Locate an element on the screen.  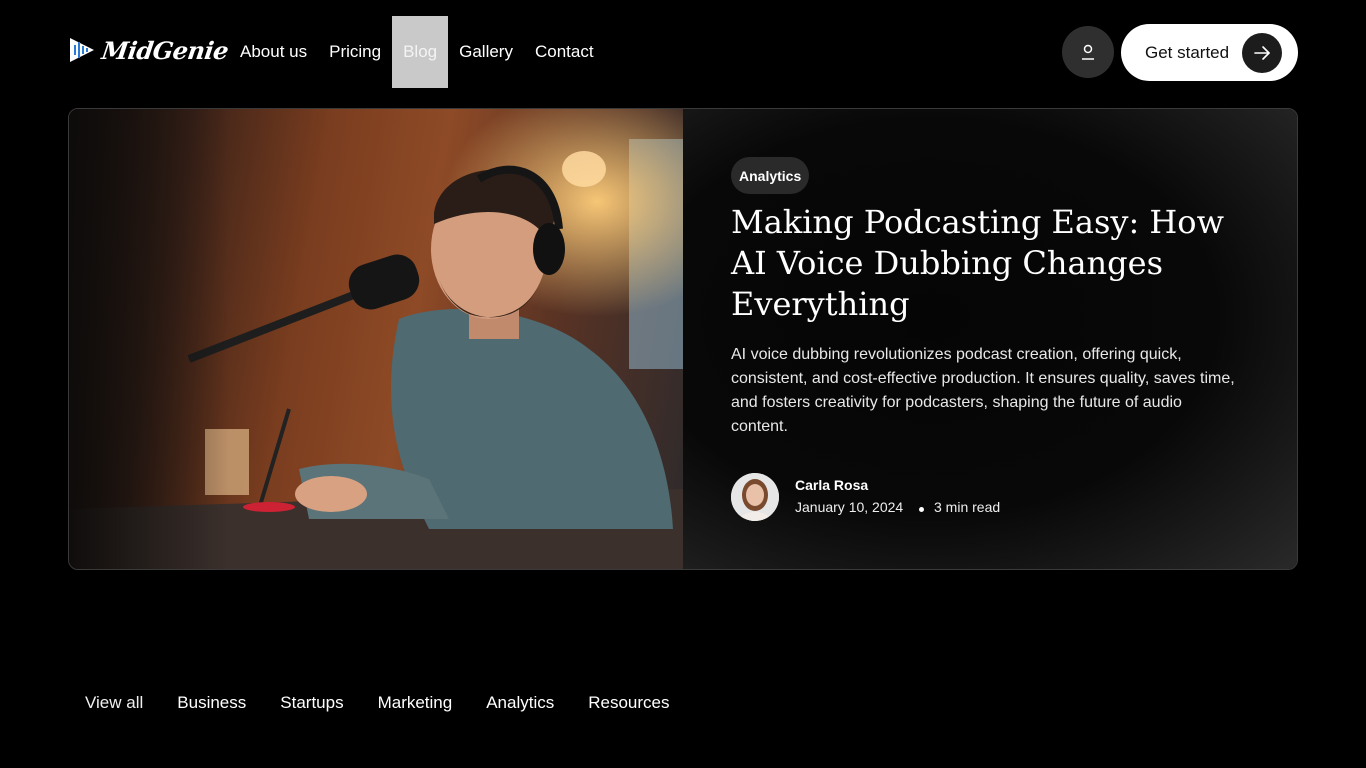
filter-business: Business is located at coordinates (211, 703).